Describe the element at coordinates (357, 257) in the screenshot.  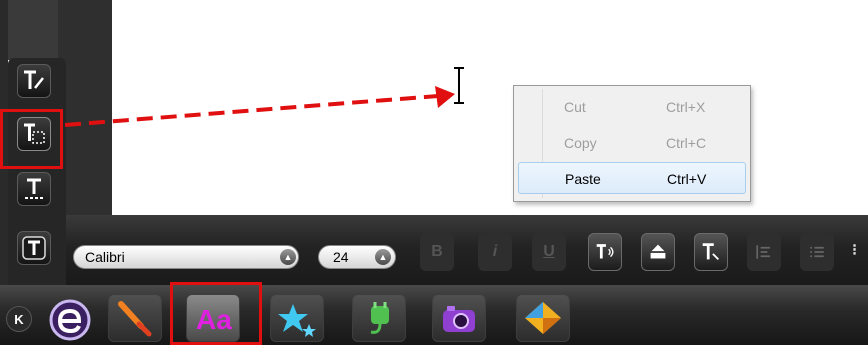
I see `font-size-select: 24 ▲` at that location.